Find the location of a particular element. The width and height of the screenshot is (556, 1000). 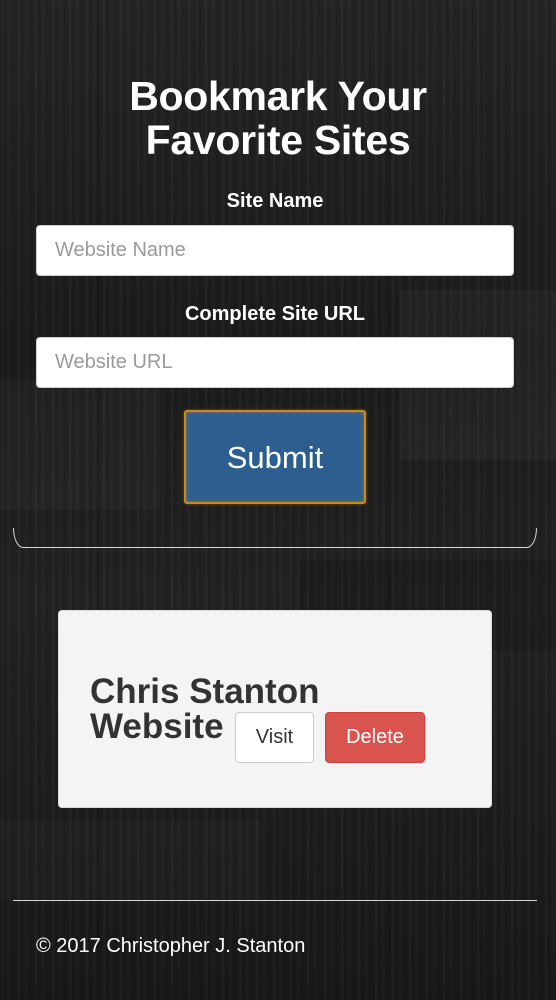

site-name-label: Site Name is located at coordinates (275, 201).